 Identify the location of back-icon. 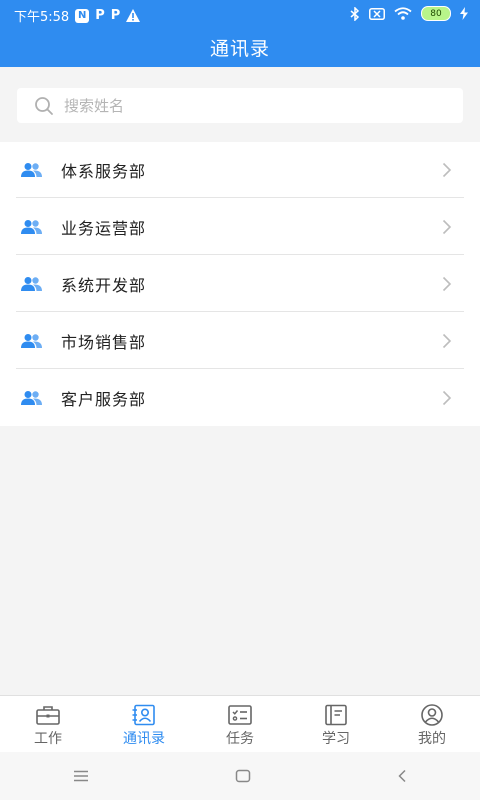
(402, 776).